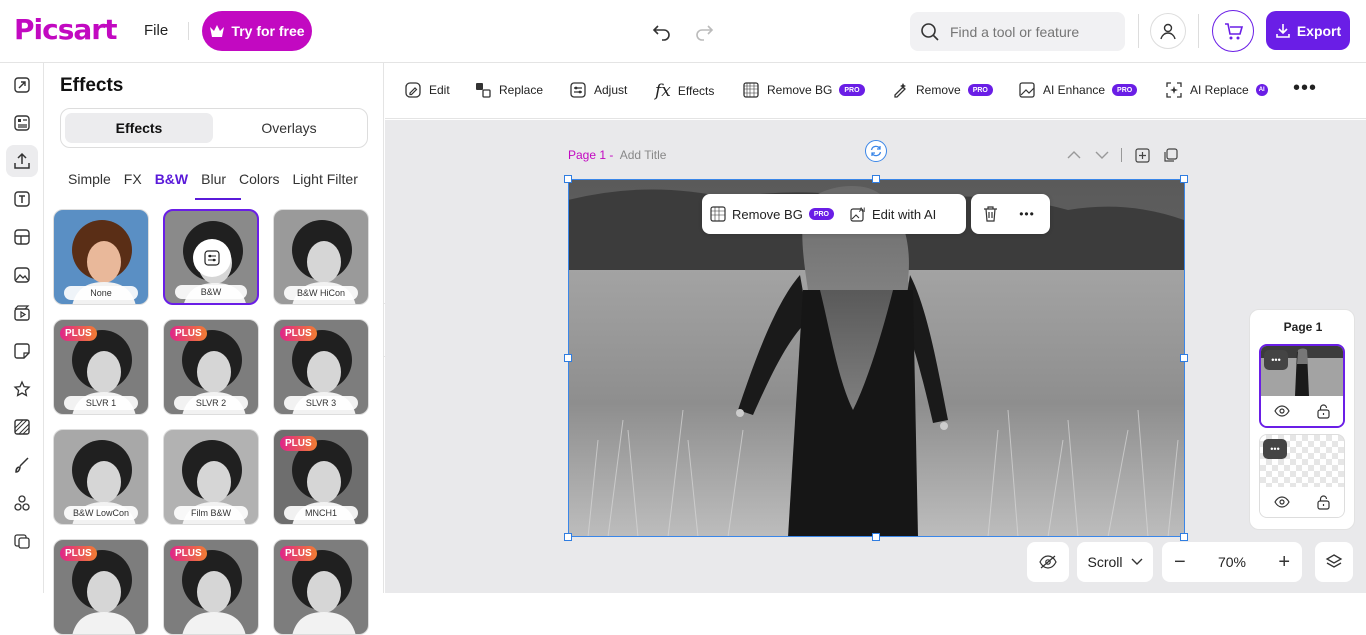  Describe the element at coordinates (22, 389) in the screenshot. I see `rail-favorites-icon` at that location.